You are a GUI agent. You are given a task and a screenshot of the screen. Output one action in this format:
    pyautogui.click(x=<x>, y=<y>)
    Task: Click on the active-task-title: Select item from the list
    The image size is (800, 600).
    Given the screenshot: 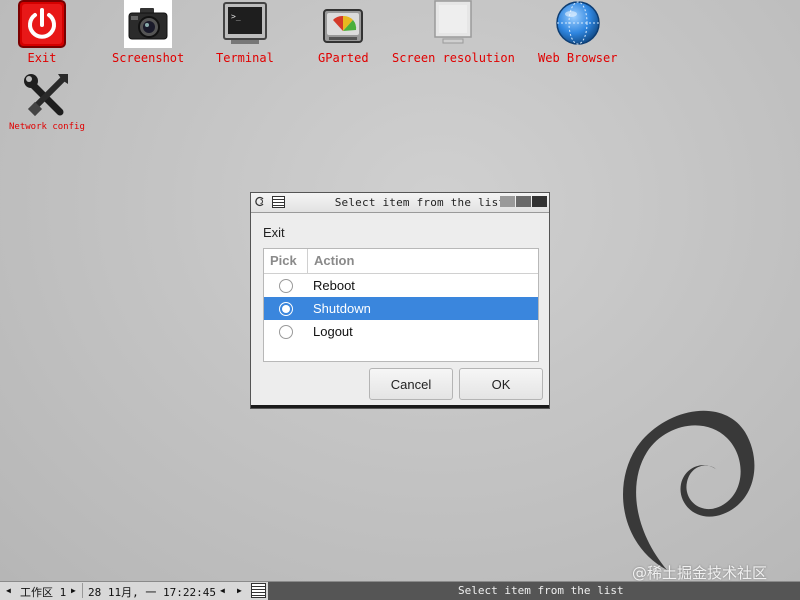 What is the action you would take?
    pyautogui.click(x=541, y=590)
    